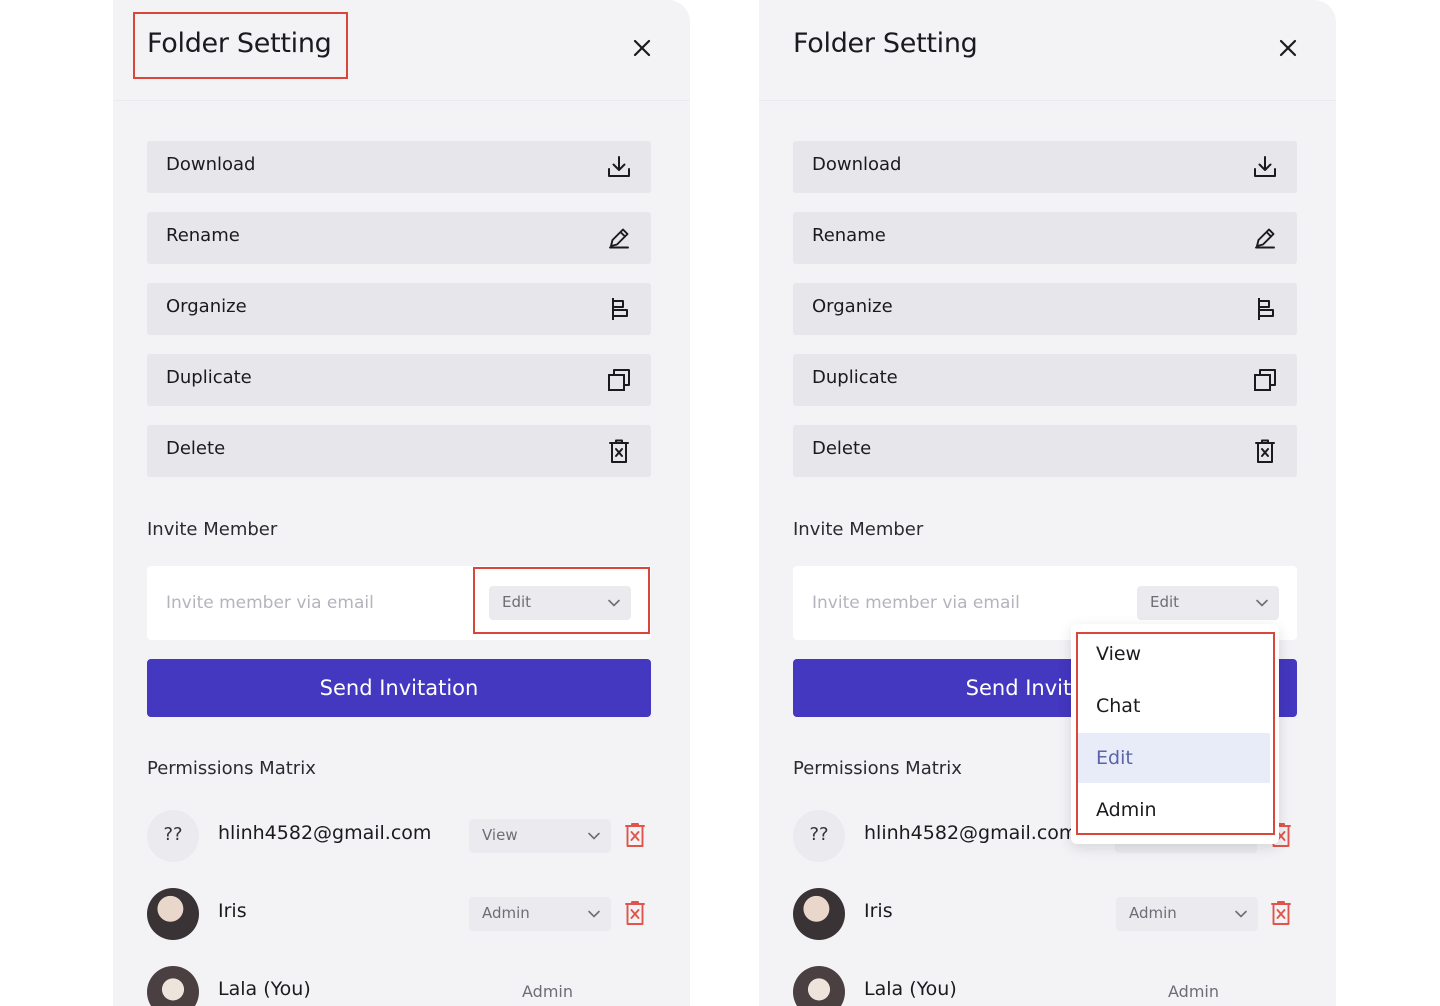  Describe the element at coordinates (540, 836) in the screenshot. I see `member-role-select: View` at that location.